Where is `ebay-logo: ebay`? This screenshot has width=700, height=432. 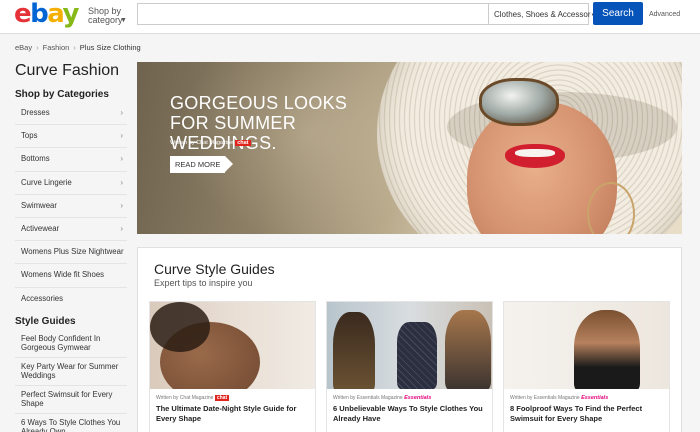 ebay-logo: ebay is located at coordinates (47, 14).